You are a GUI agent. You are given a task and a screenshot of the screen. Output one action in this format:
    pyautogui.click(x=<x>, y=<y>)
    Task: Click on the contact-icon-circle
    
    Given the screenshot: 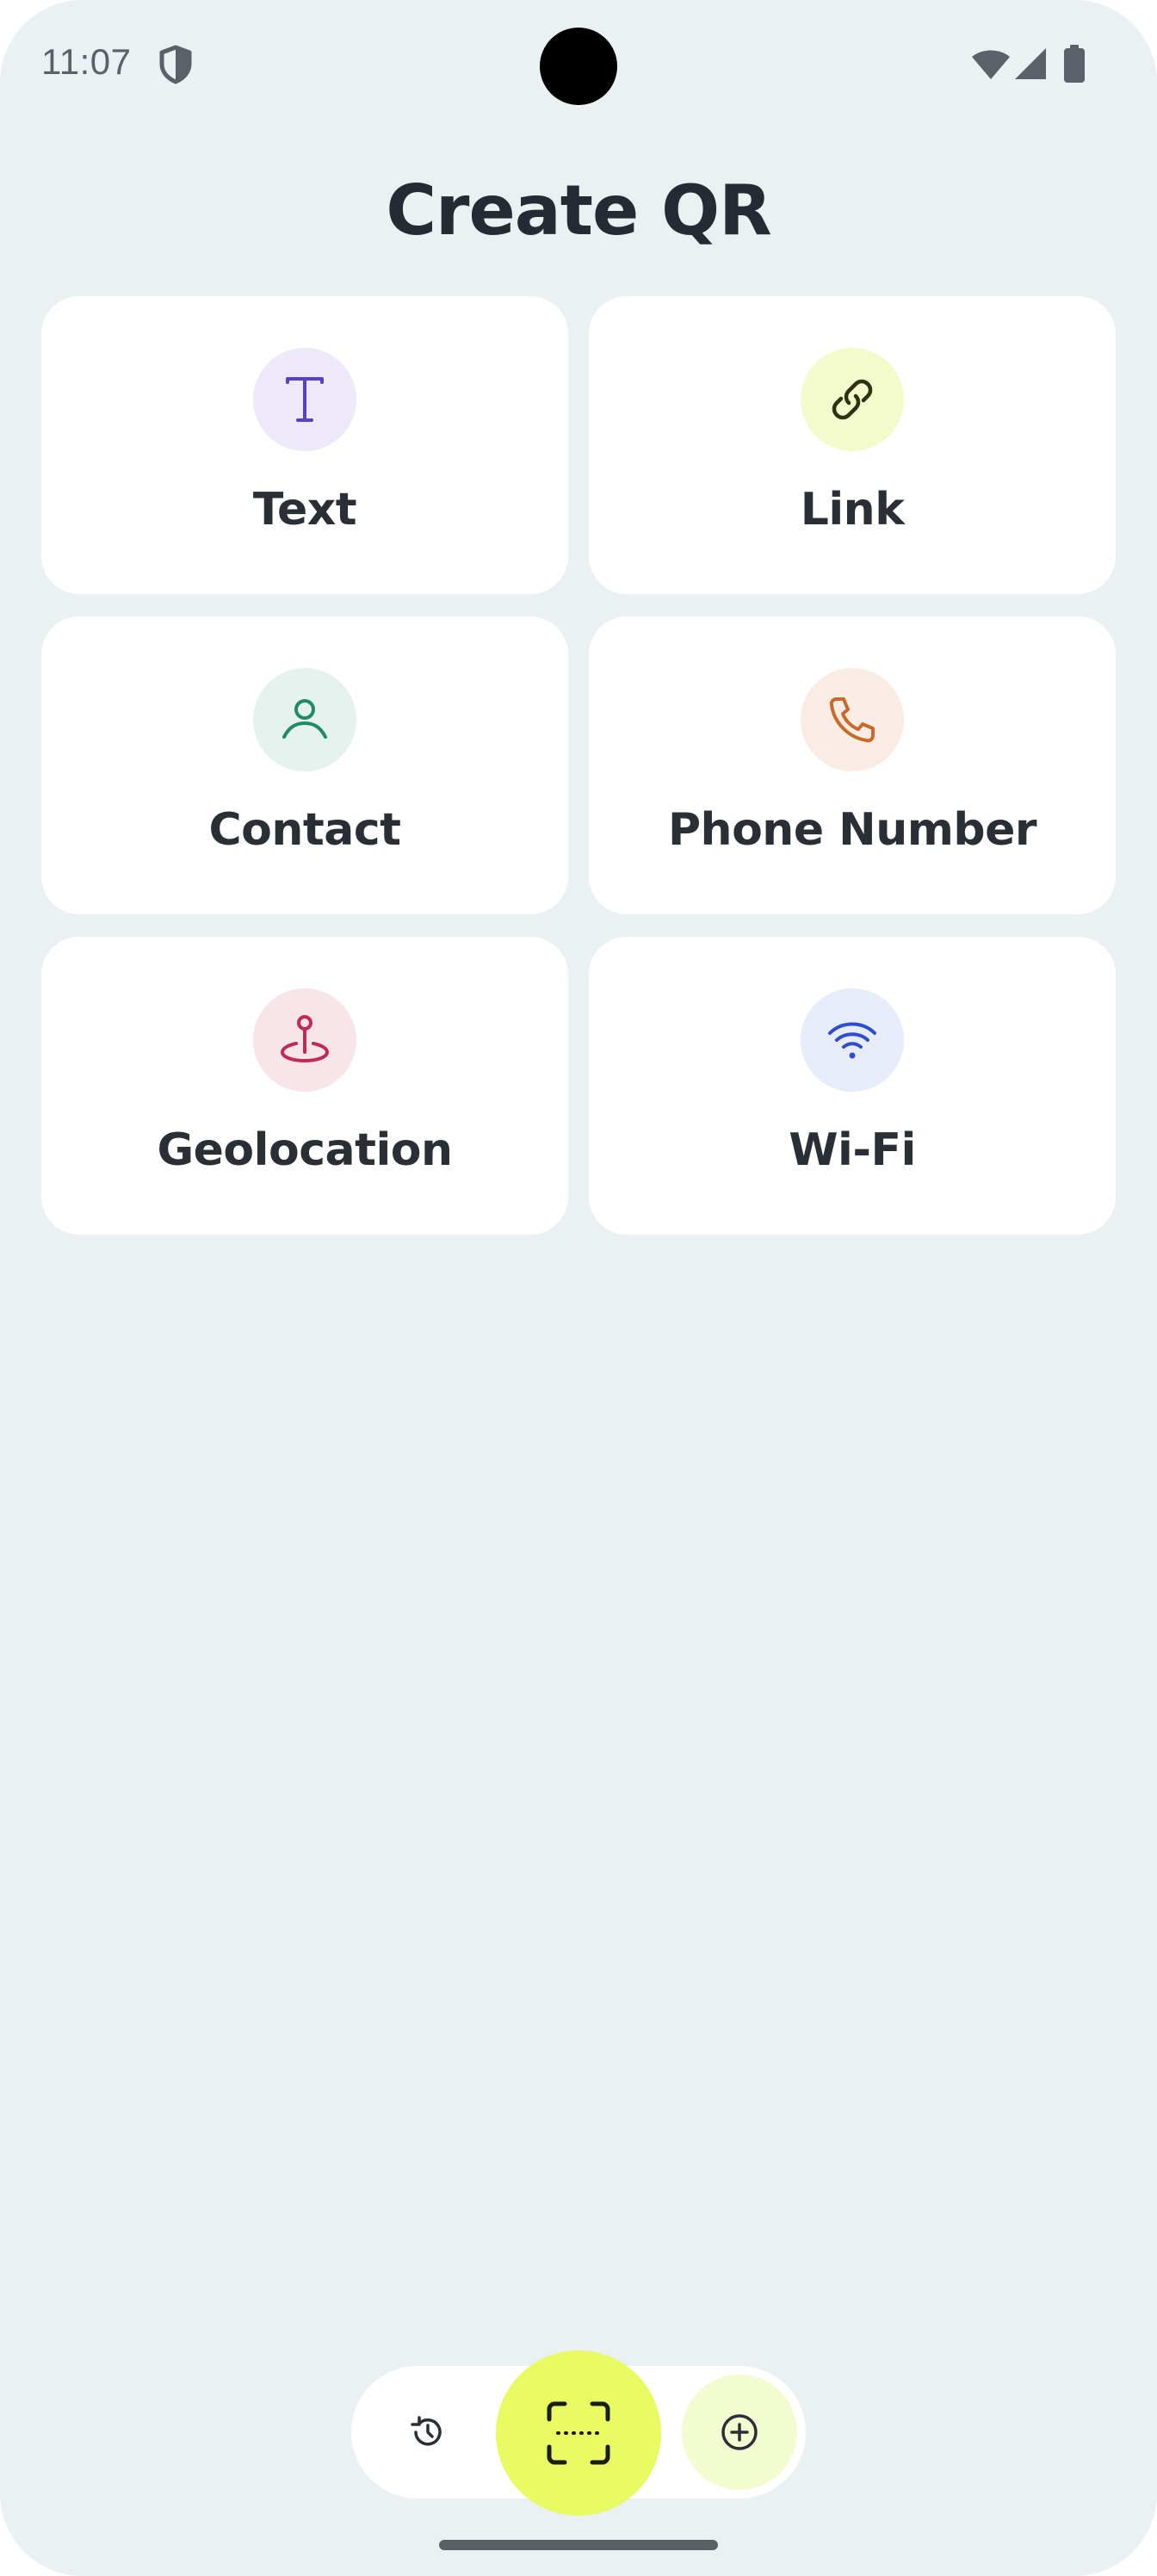 What is the action you would take?
    pyautogui.click(x=305, y=720)
    